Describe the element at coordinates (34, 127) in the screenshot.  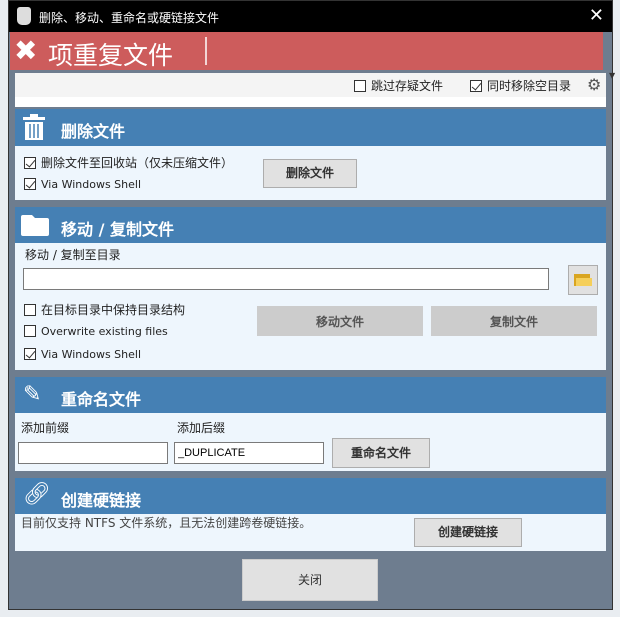
I see `trash-icon` at that location.